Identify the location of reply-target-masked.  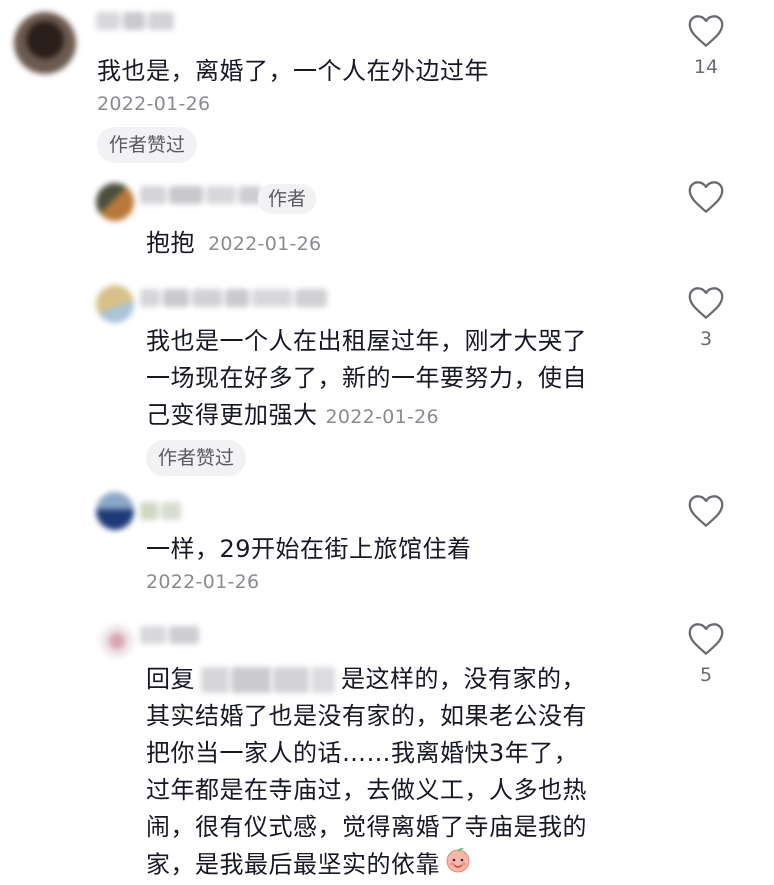
(268, 680).